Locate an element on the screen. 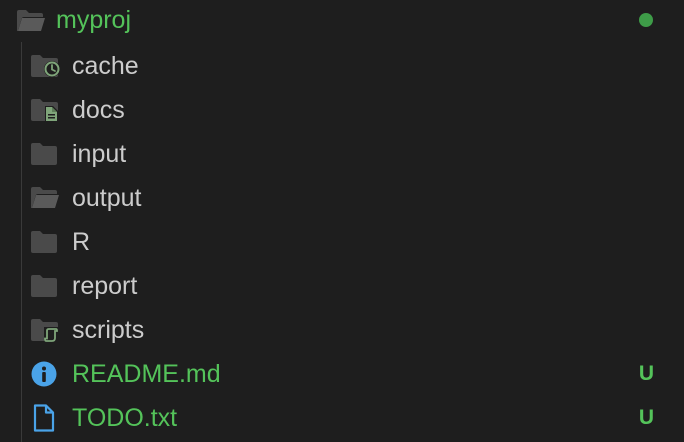 Image resolution: width=684 pixels, height=442 pixels. tree-root-label: myproj is located at coordinates (94, 20).